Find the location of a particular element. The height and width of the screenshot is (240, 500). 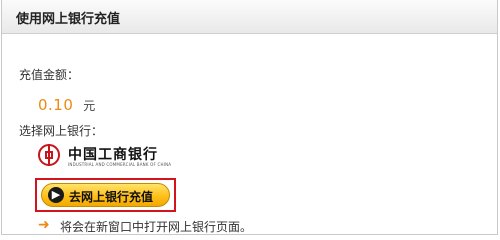

icbc-emblem-icon is located at coordinates (49, 155).